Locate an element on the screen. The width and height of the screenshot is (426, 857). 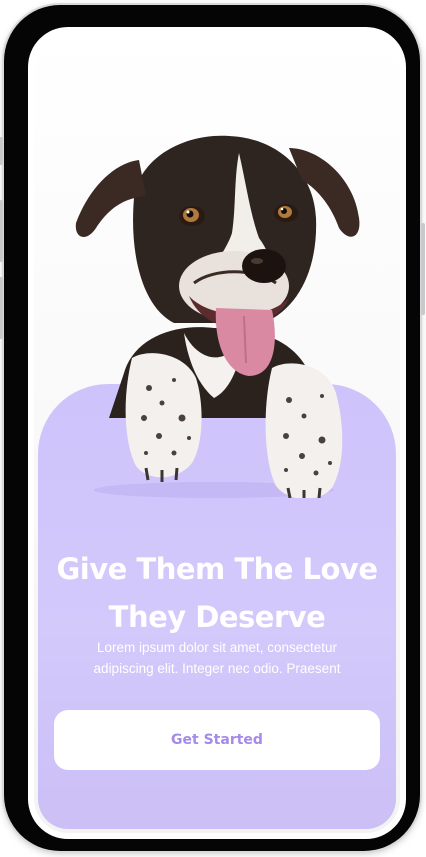
description-line-1: Lorem ipsum dolor sit amet, consectetur is located at coordinates (217, 647).